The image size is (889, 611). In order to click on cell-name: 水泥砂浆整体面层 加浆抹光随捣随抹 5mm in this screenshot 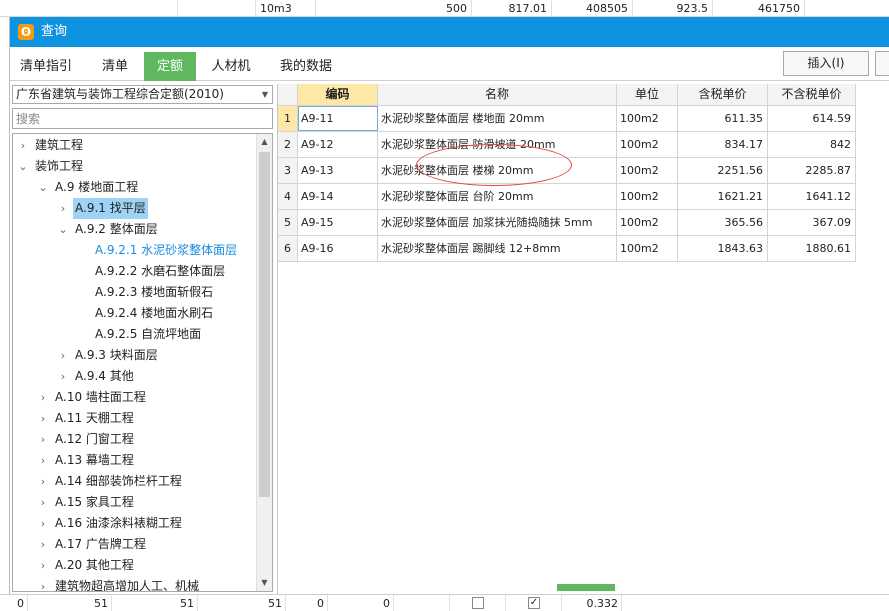, I will do `click(497, 222)`.